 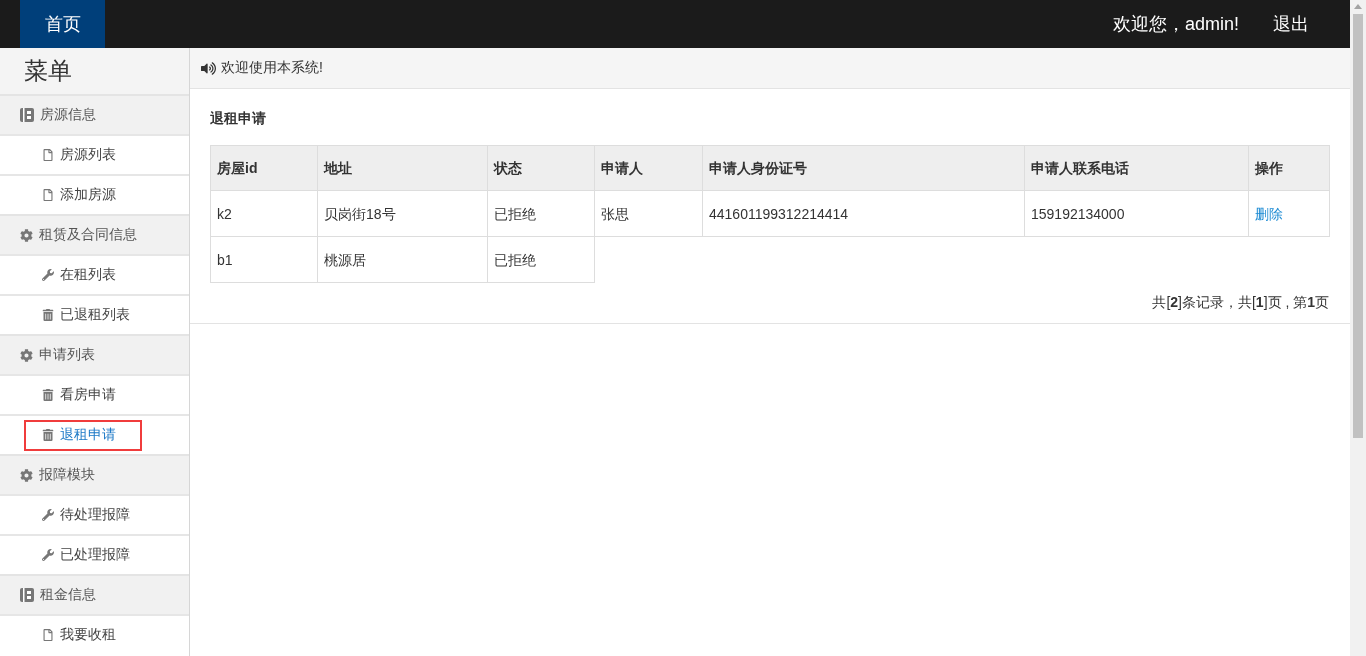 I want to click on scrollbar-thumb, so click(x=1358, y=226).